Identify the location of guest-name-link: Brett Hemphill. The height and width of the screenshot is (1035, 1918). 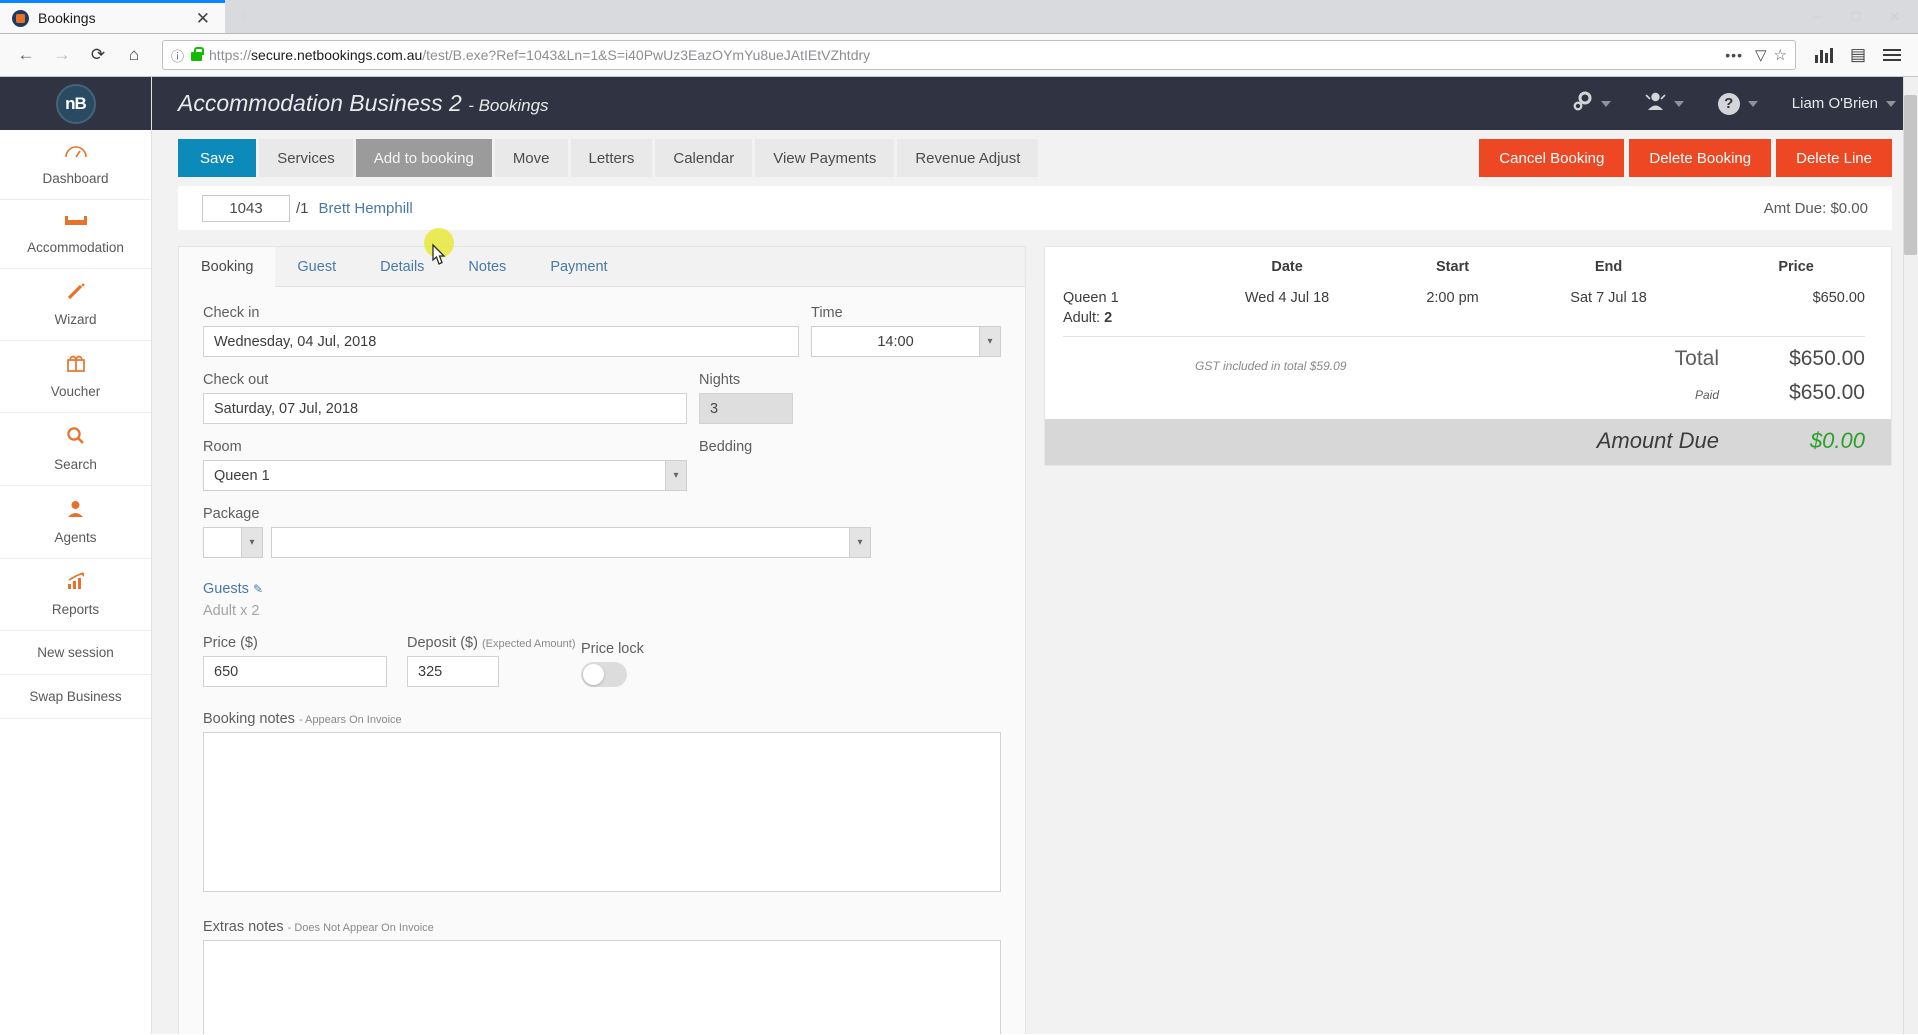
(366, 208).